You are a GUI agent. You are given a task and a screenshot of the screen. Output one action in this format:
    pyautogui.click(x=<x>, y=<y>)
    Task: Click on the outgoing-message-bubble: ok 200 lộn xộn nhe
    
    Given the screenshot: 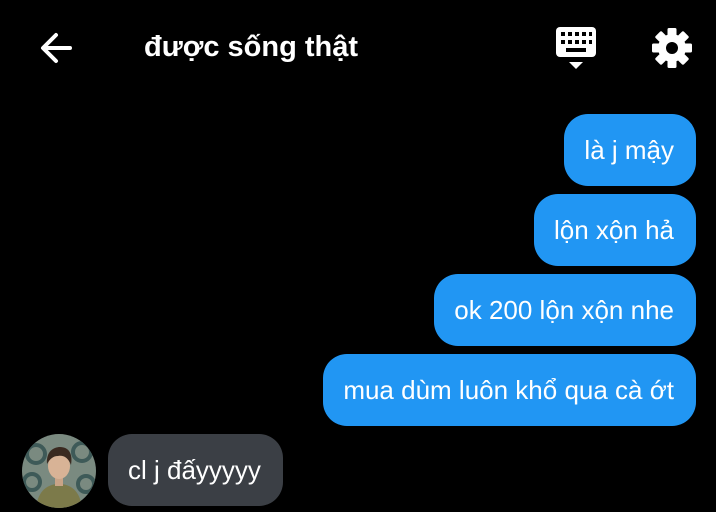 What is the action you would take?
    pyautogui.click(x=565, y=310)
    